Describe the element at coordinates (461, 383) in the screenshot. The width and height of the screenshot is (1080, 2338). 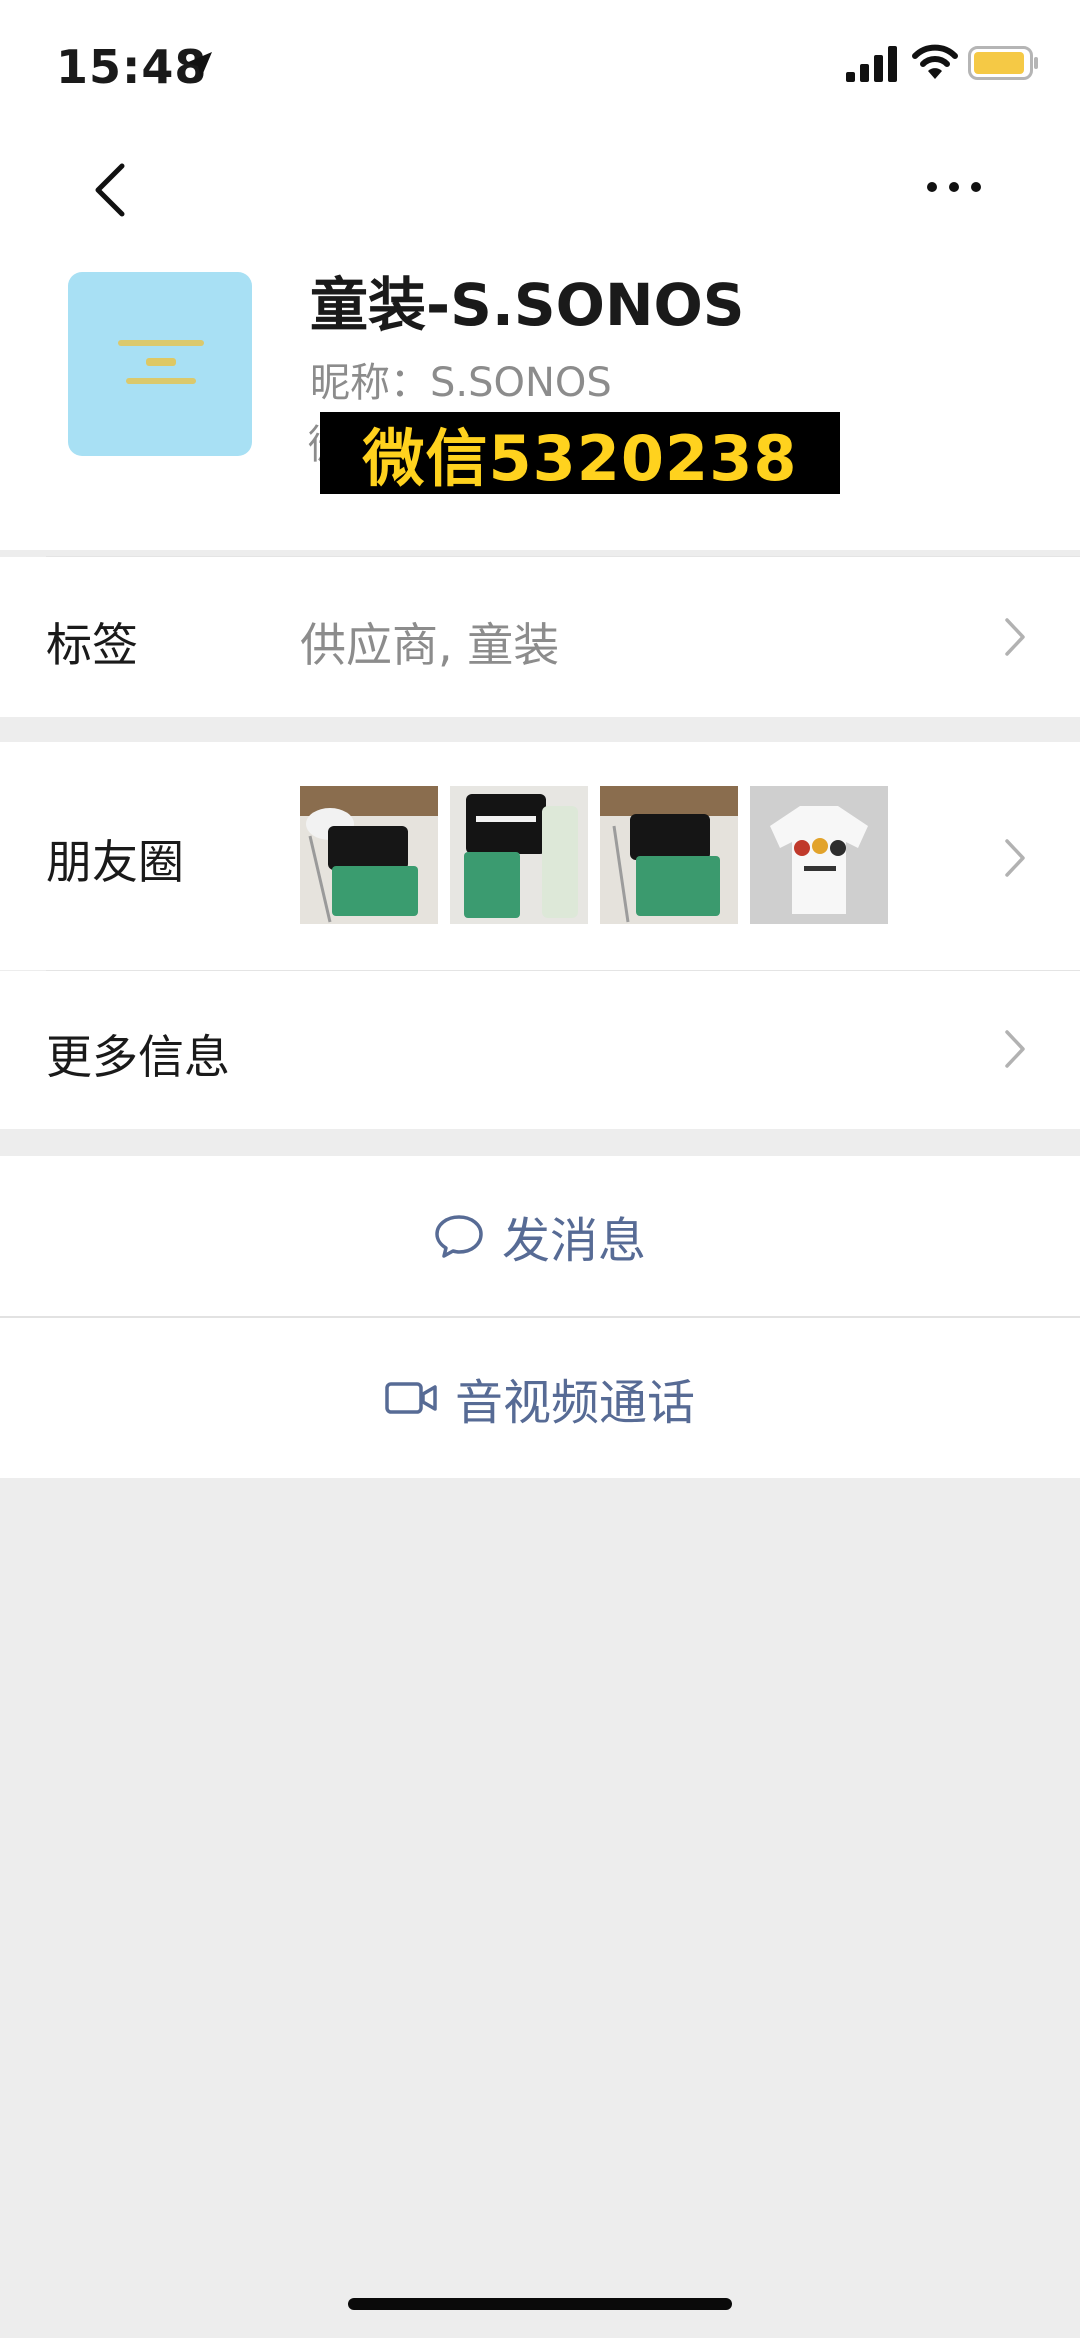
I see `profile-nickname: 昵称：S.SONOS` at that location.